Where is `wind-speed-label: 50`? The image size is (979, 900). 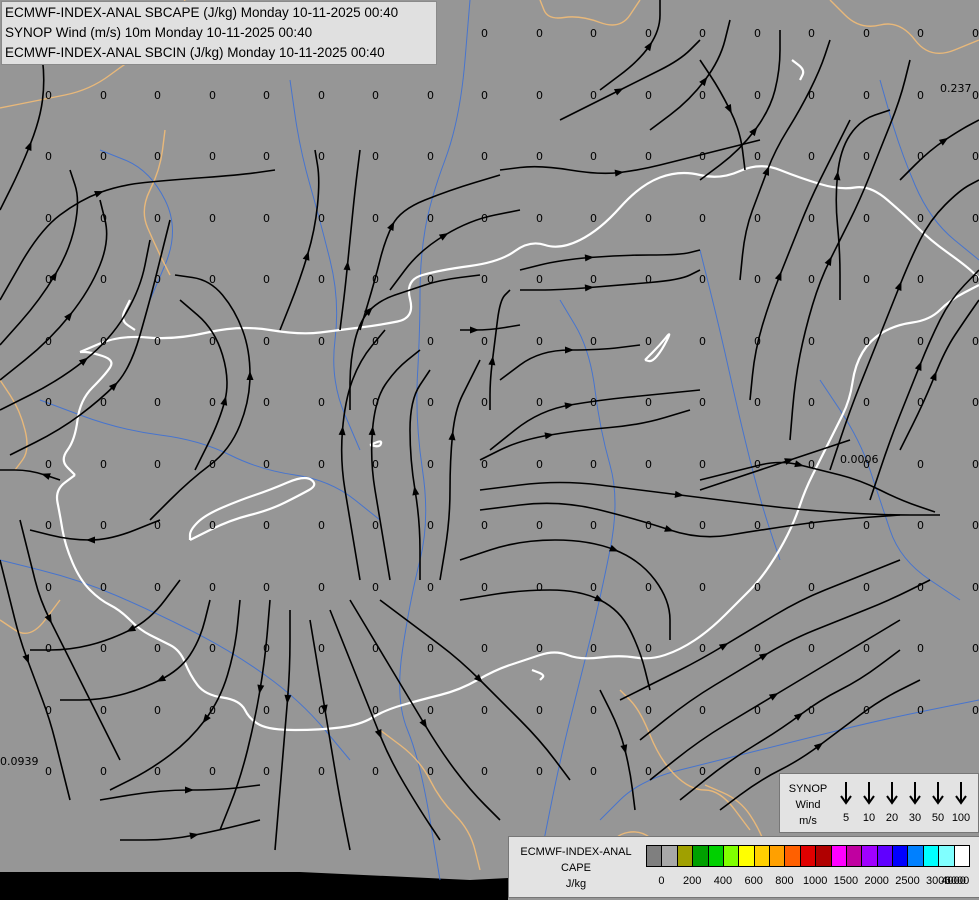 wind-speed-label: 50 is located at coordinates (938, 818).